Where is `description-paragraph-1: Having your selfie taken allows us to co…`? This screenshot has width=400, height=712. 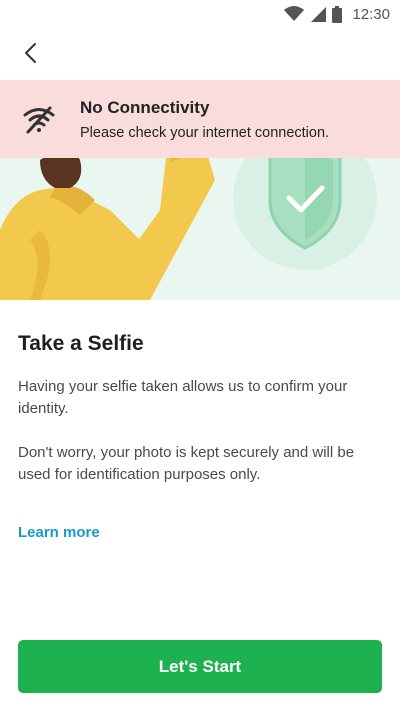 description-paragraph-1: Having your selfie taken allows us to co… is located at coordinates (183, 397).